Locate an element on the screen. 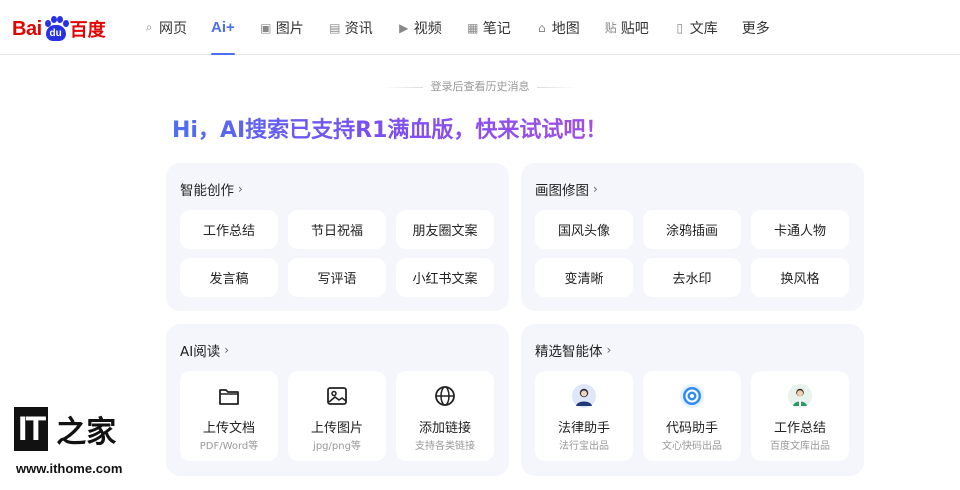  card-title-link: AI阅读 › is located at coordinates (204, 350).